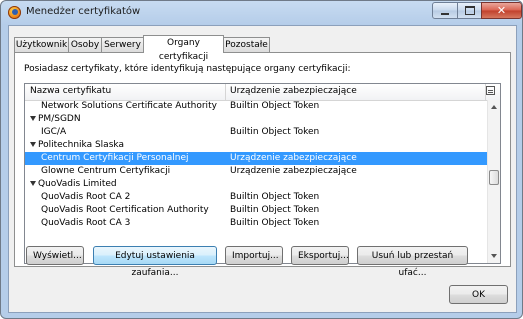 Image resolution: width=523 pixels, height=319 pixels. Describe the element at coordinates (54, 132) in the screenshot. I see `cert-name: IGC/A` at that location.